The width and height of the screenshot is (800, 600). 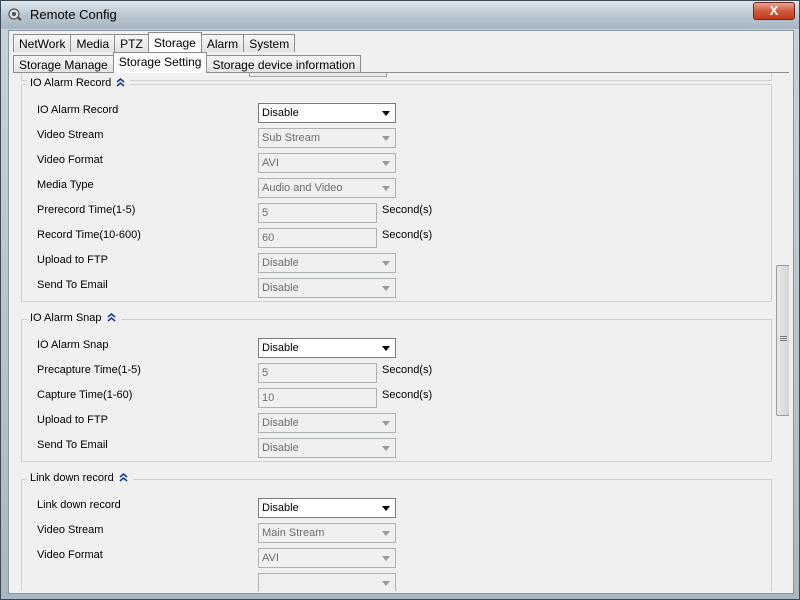 What do you see at coordinates (73, 345) in the screenshot?
I see `io-alarm-snap-label: IO Alarm Snap` at bounding box center [73, 345].